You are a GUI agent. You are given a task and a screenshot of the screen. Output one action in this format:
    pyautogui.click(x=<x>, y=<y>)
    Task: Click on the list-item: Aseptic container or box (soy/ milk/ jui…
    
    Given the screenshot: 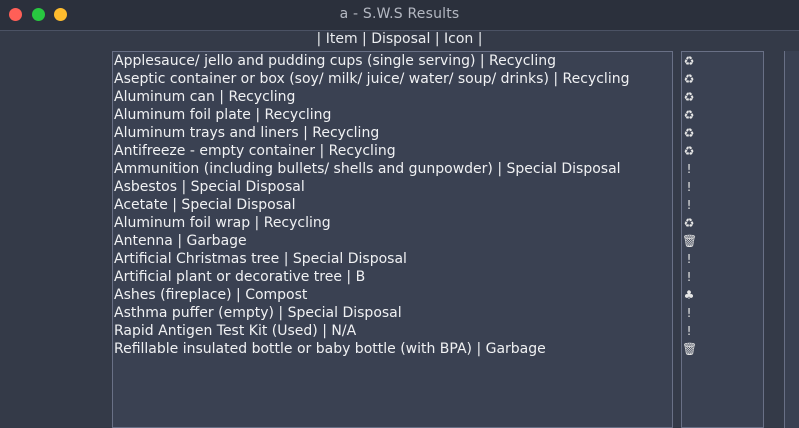 What is the action you would take?
    pyautogui.click(x=371, y=79)
    